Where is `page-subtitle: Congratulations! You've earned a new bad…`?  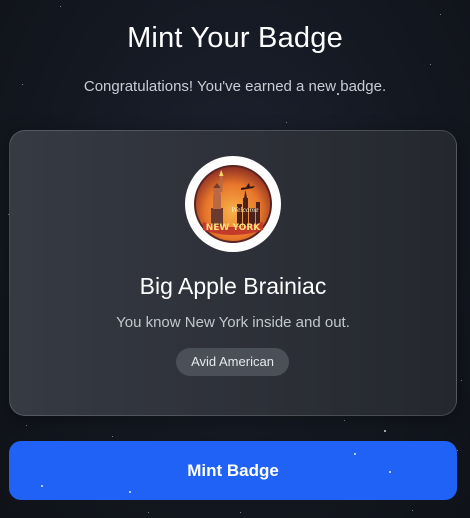
page-subtitle: Congratulations! You've earned a new bad… is located at coordinates (235, 86).